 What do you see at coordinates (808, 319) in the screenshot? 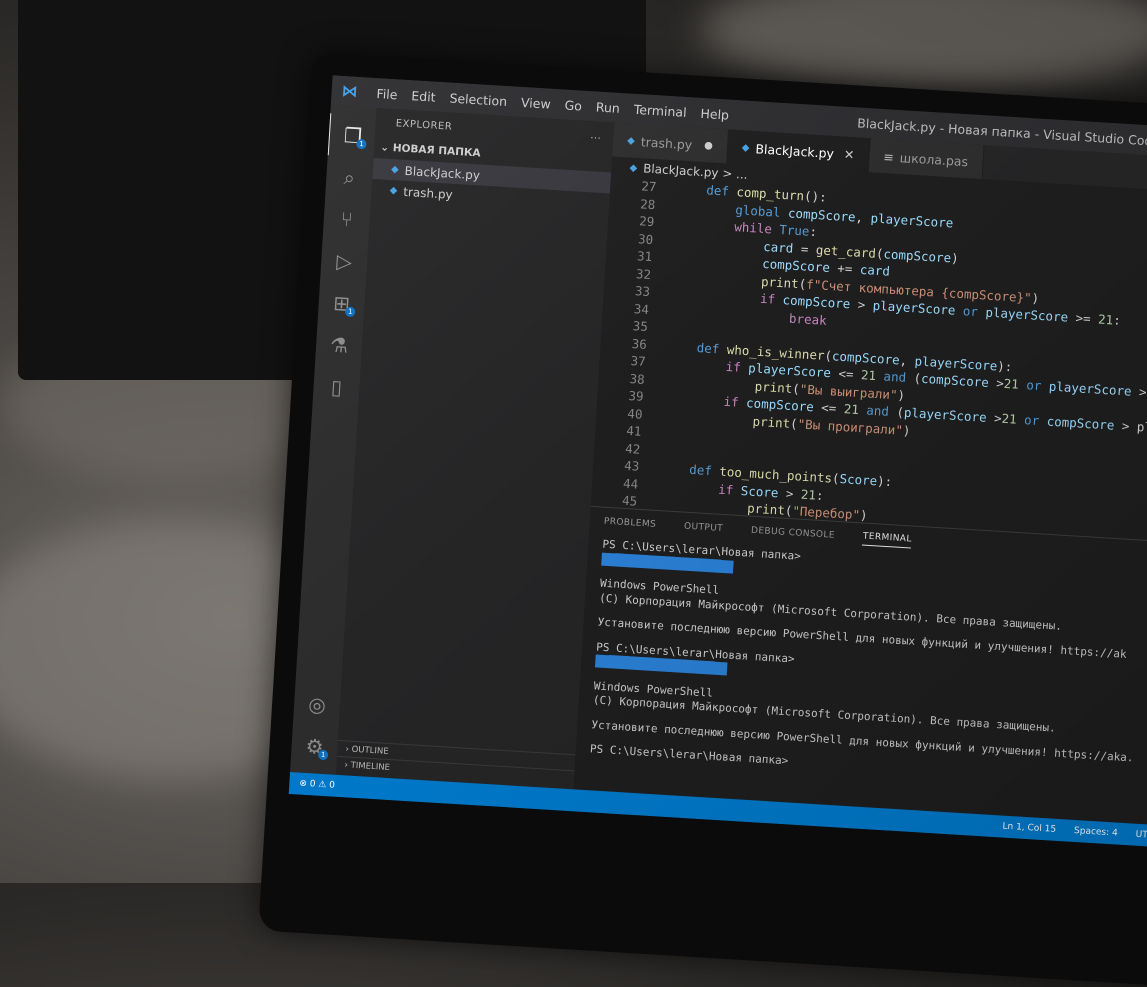
I see `code-token: break` at bounding box center [808, 319].